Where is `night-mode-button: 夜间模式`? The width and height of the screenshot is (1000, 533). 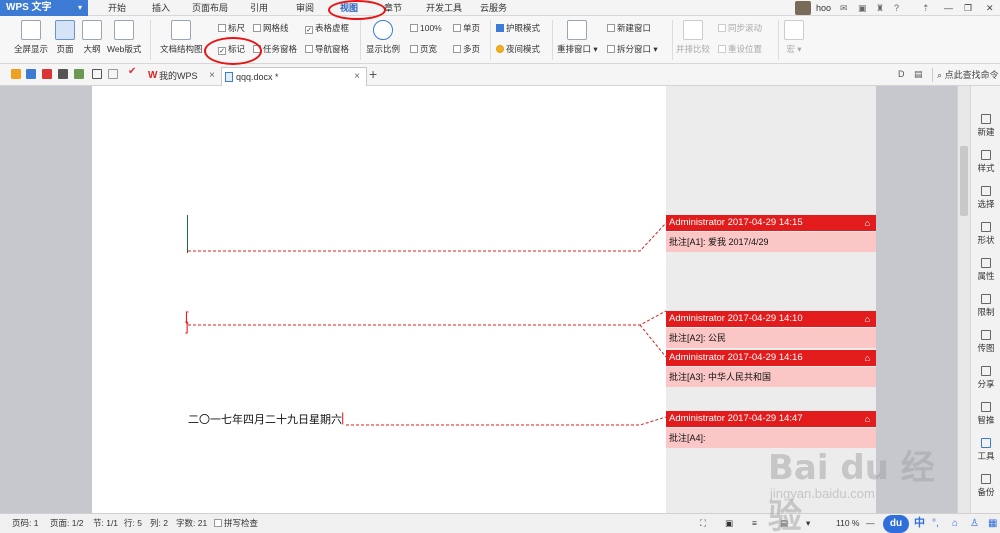
night-mode-button: 夜间模式 is located at coordinates (518, 49).